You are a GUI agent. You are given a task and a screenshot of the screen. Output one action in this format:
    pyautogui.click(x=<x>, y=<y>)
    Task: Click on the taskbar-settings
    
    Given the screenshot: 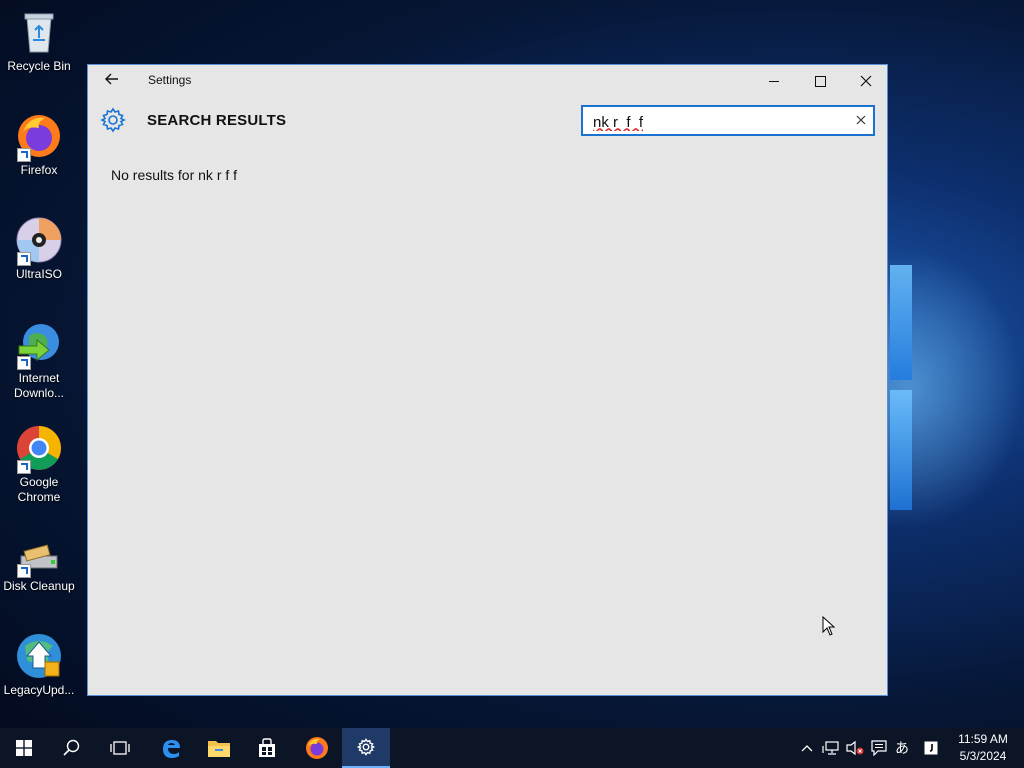 What is the action you would take?
    pyautogui.click(x=366, y=748)
    